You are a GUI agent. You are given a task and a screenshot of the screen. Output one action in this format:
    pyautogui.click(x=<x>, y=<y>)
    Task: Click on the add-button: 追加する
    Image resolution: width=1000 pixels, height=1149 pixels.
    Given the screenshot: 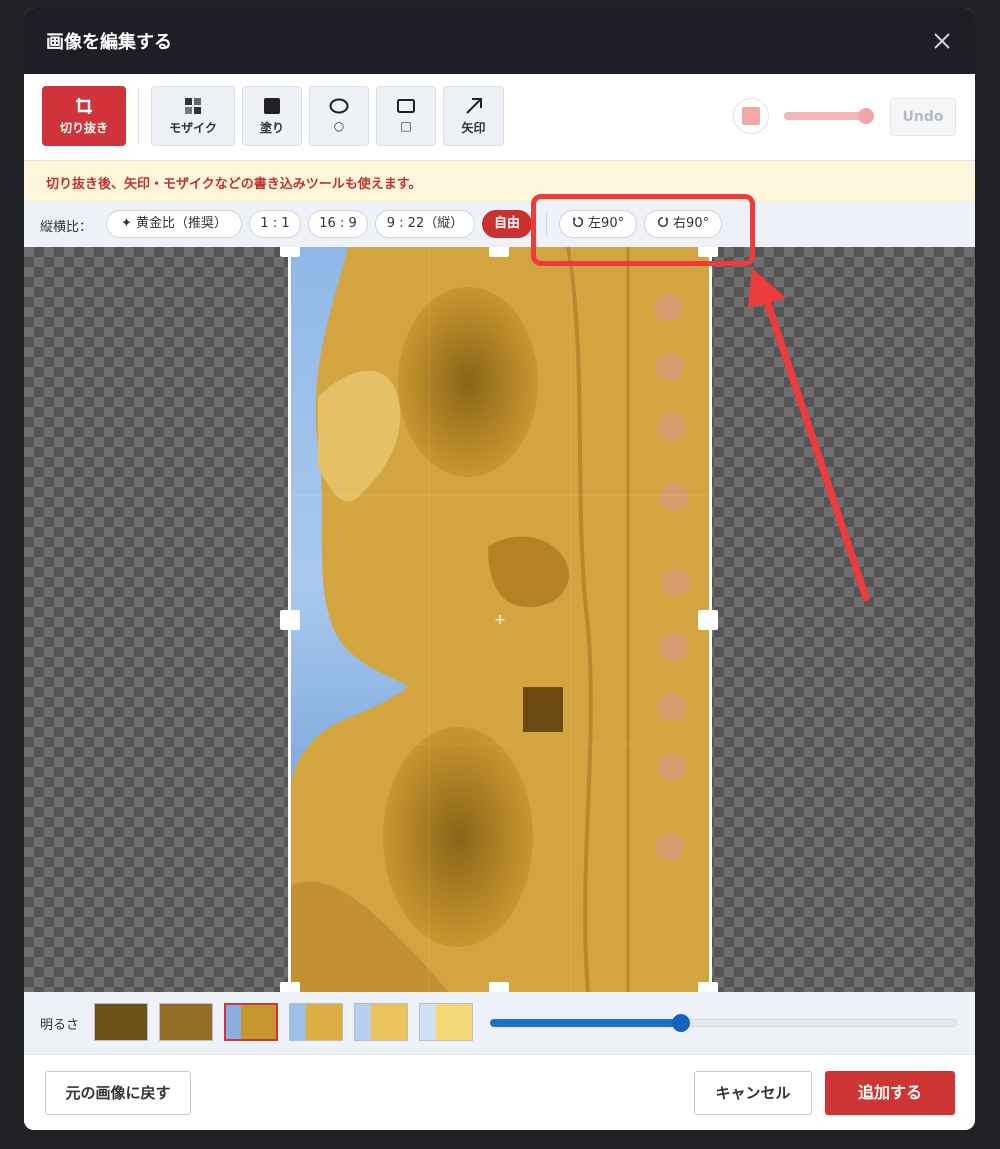 What is the action you would take?
    pyautogui.click(x=890, y=1093)
    